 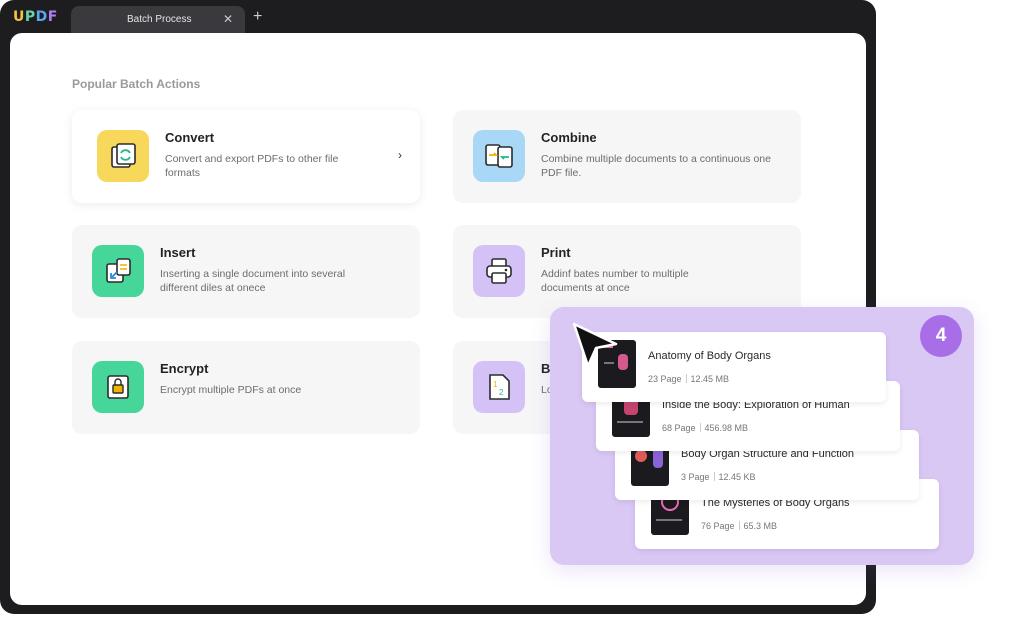 I want to click on file-meta: 76 Page 65.3 MB, so click(x=739, y=526).